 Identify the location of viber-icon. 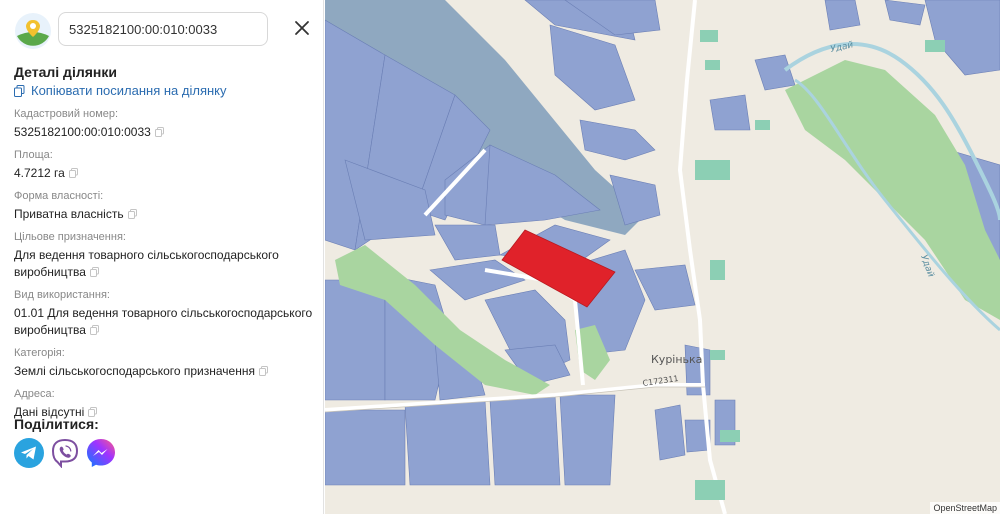
(65, 453).